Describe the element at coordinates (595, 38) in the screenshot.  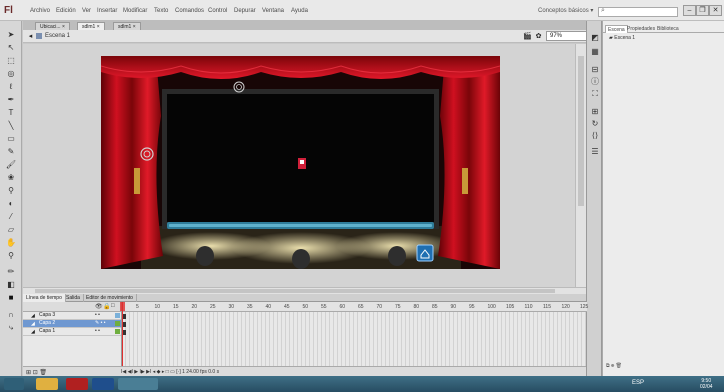
I see `color-panel-icon: ◩` at that location.